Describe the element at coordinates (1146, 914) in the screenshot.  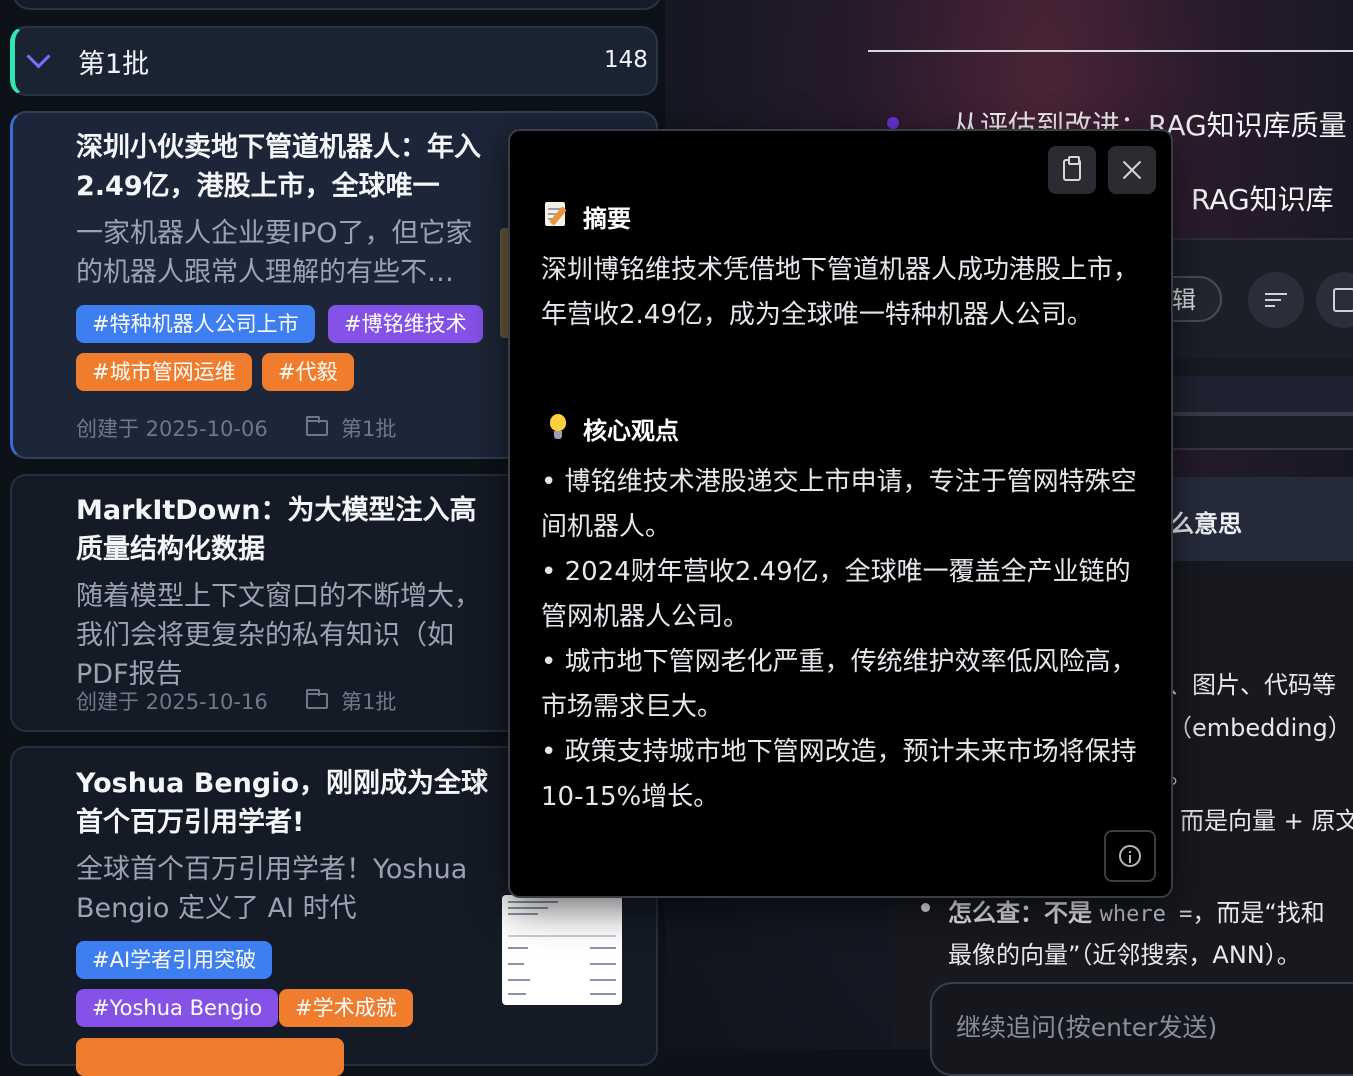
I see `inline-code: where =` at that location.